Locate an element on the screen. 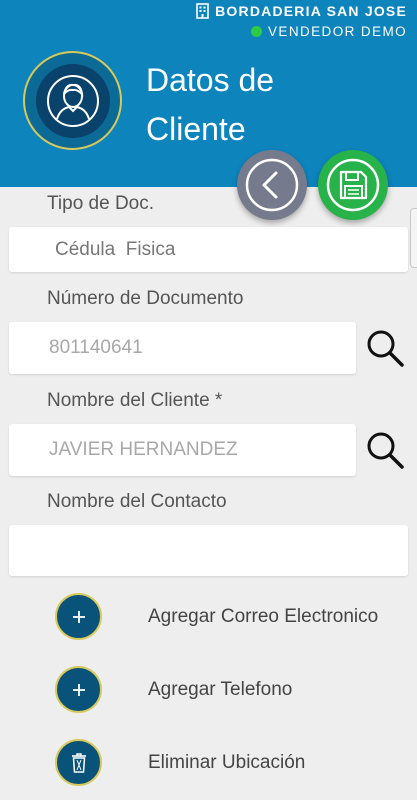 The width and height of the screenshot is (417, 800). delete-location-button: Eliminar Ubicación is located at coordinates (180, 762).